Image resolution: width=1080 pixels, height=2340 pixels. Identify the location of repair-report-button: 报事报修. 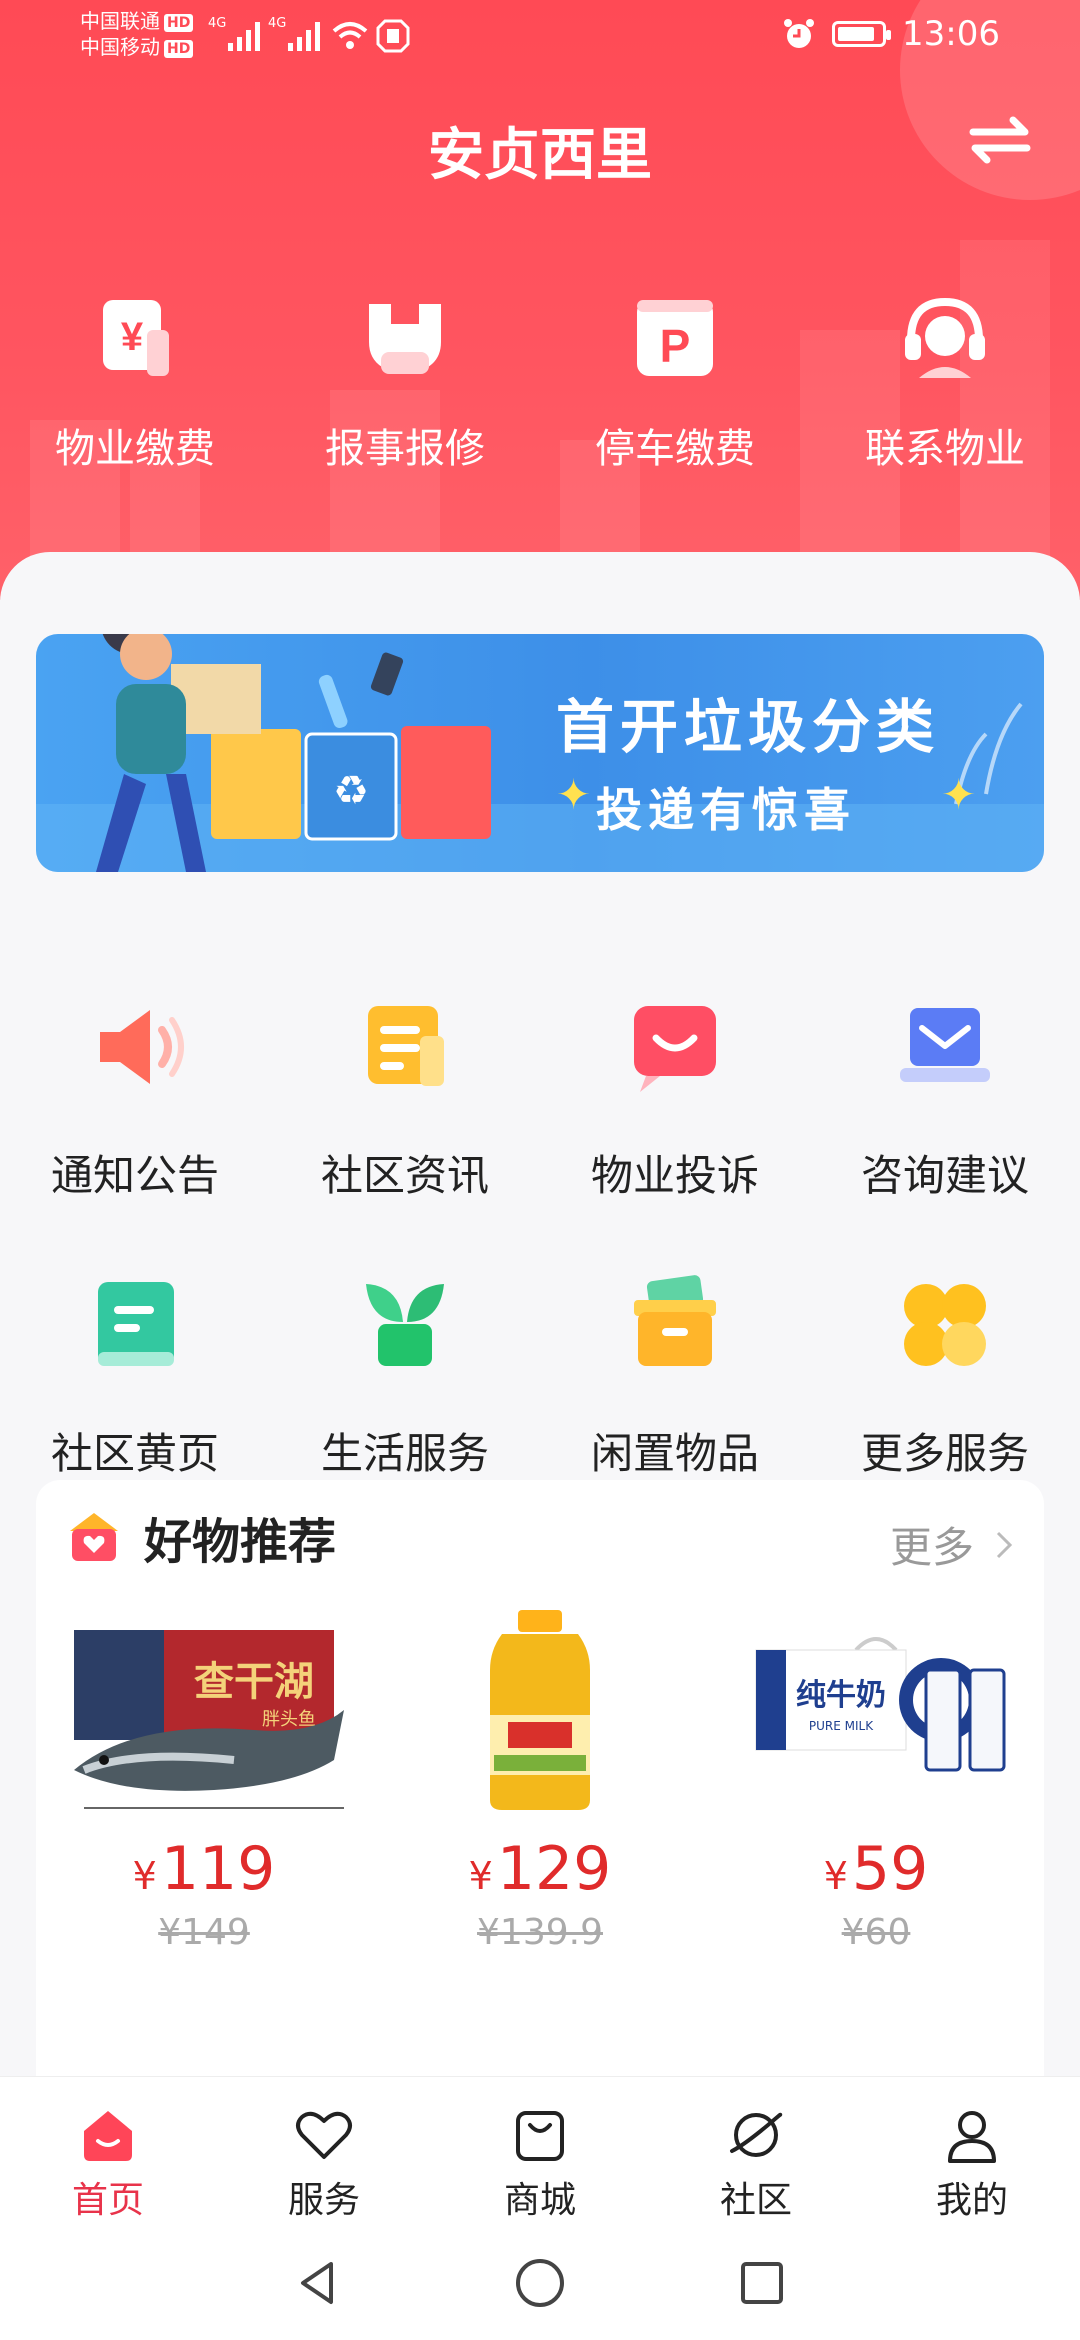
(405, 382).